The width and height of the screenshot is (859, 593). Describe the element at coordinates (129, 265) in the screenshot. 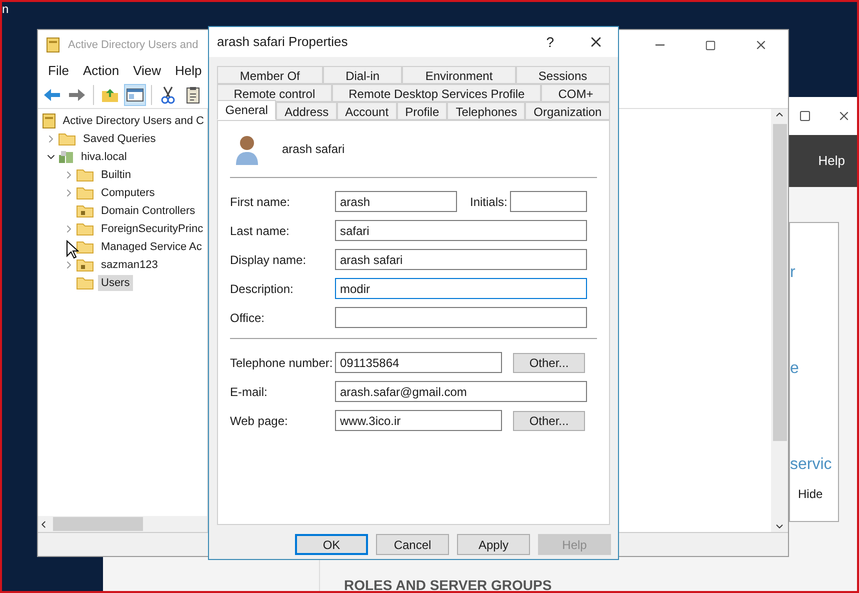

I see `tree-item: sazman123` at that location.